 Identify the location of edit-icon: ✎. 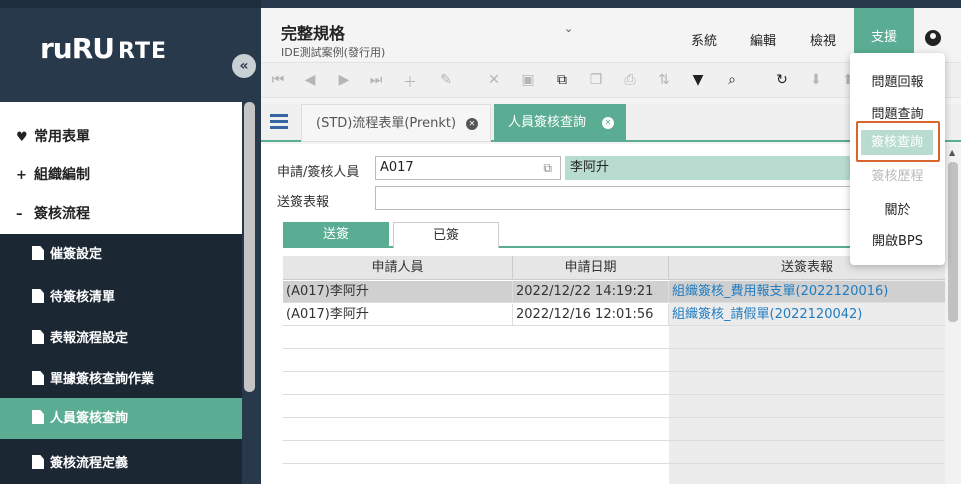
(446, 80).